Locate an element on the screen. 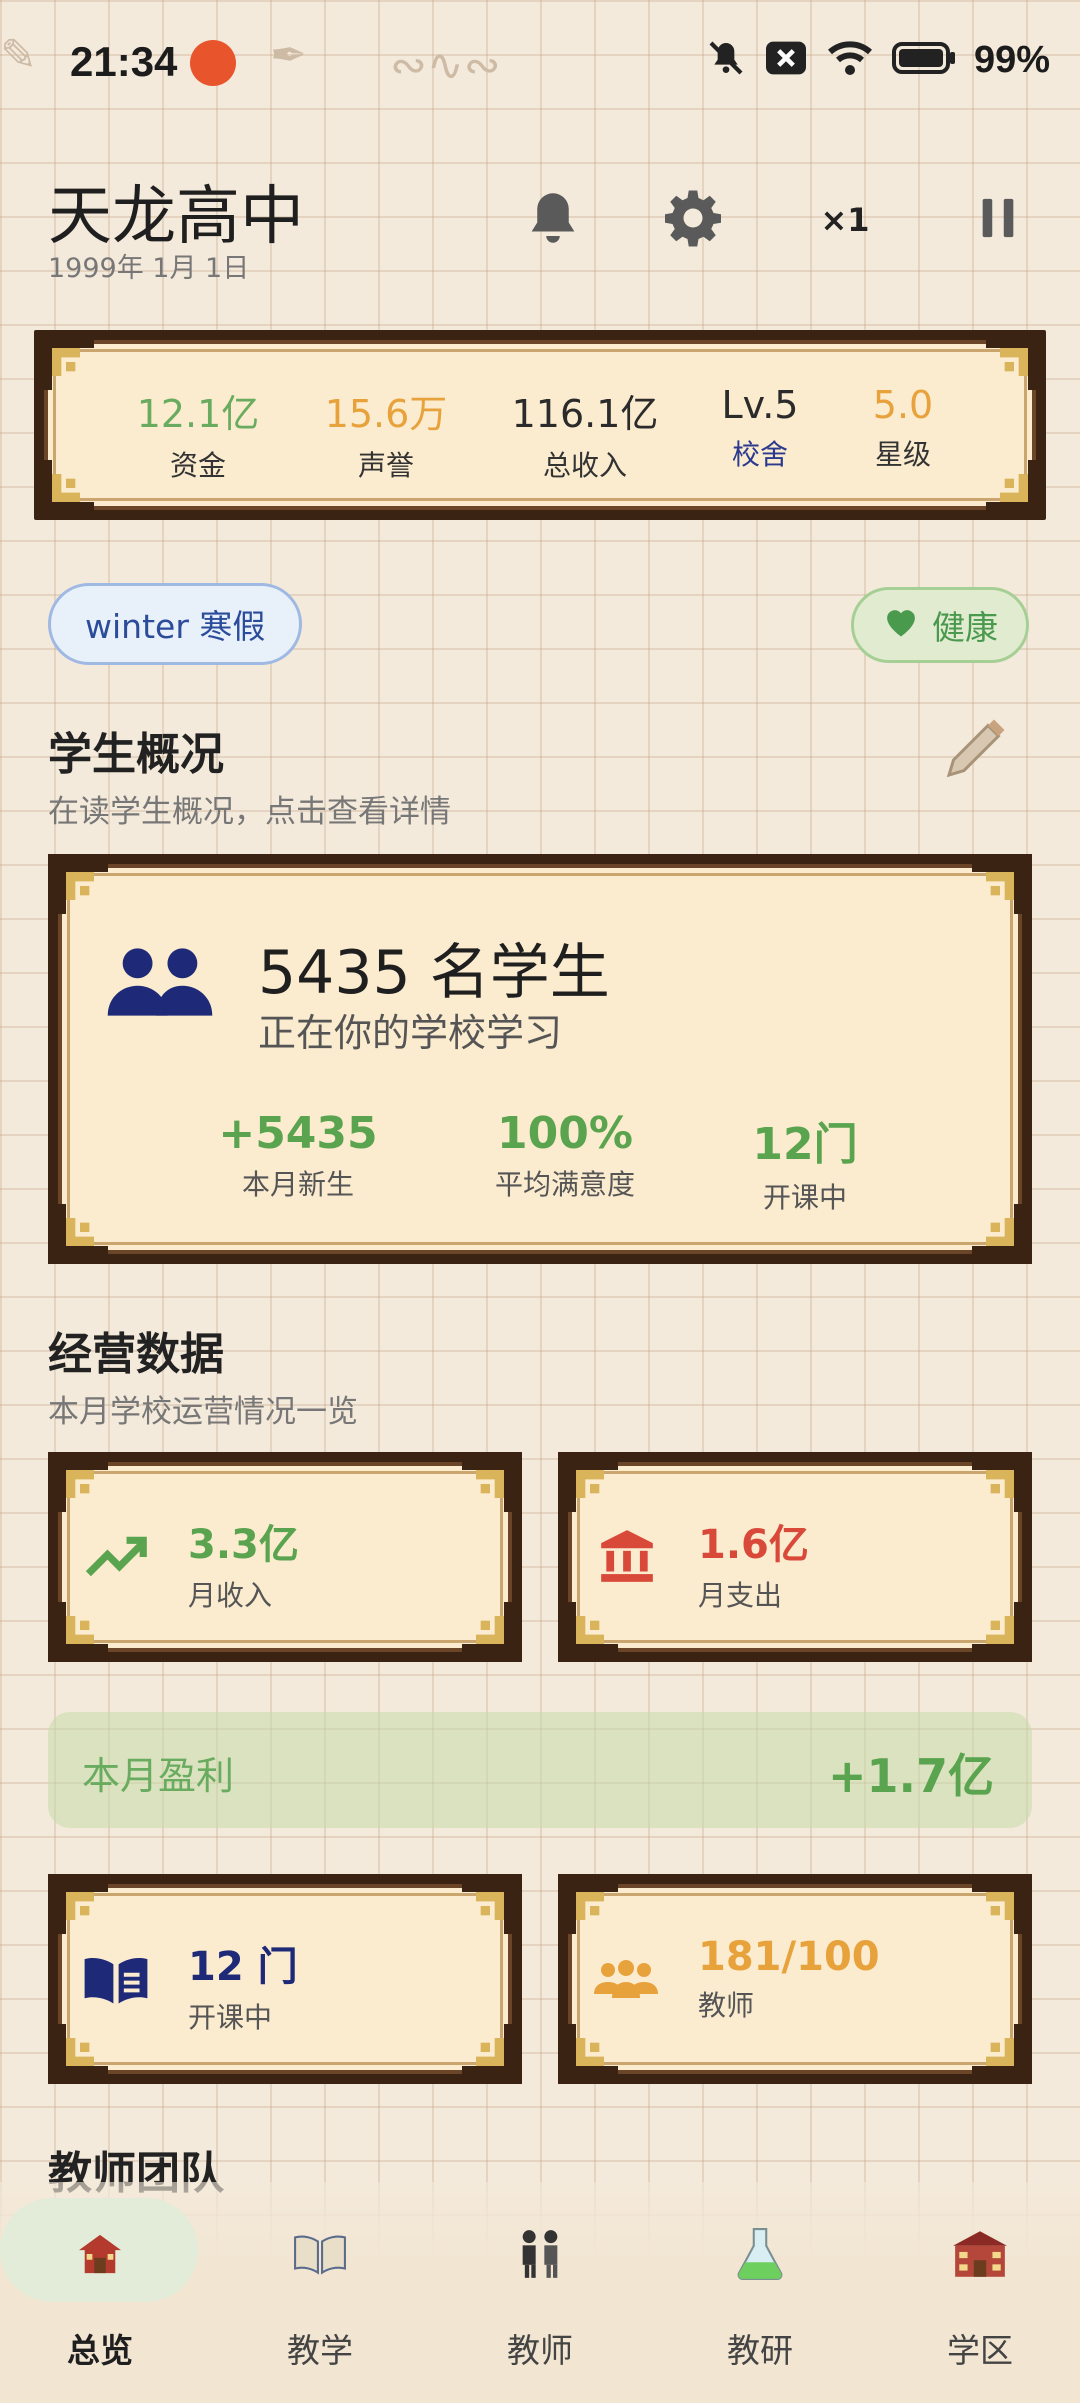 This screenshot has width=1080, height=2403. nav-tab-teachers: 教师 is located at coordinates (540, 2286).